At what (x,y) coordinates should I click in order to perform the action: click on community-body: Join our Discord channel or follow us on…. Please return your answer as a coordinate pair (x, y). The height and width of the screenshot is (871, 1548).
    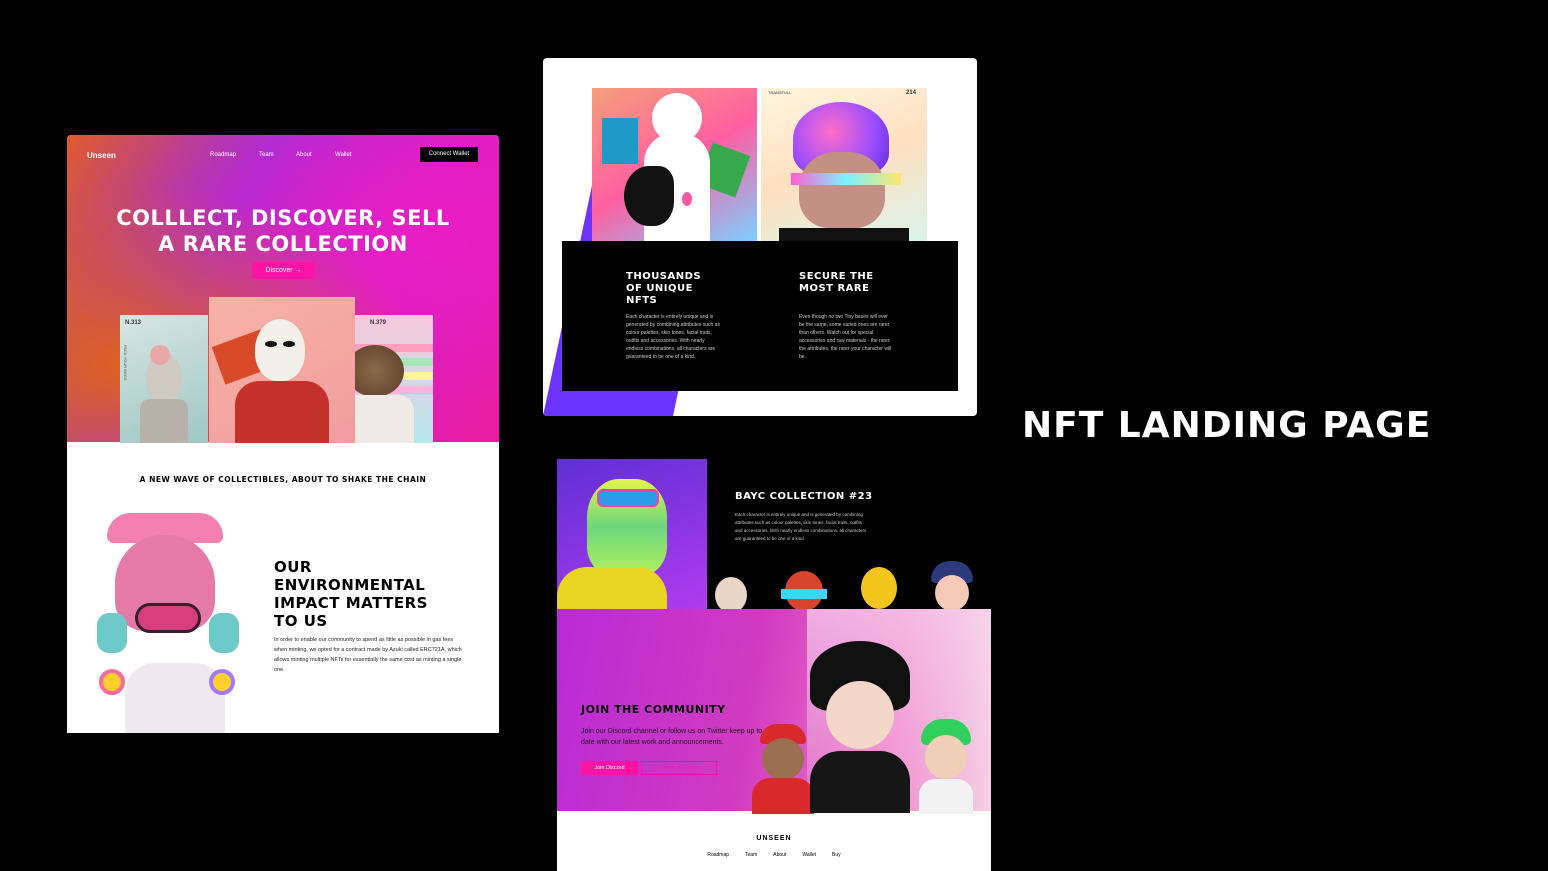
    Looking at the image, I should click on (672, 737).